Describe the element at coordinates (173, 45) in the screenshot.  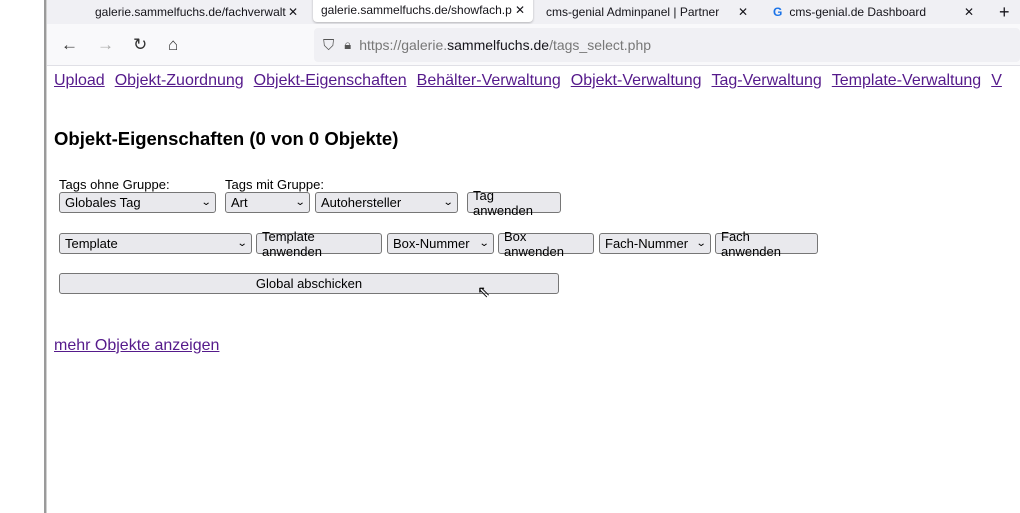
I see `home-icon: ⌂` at that location.